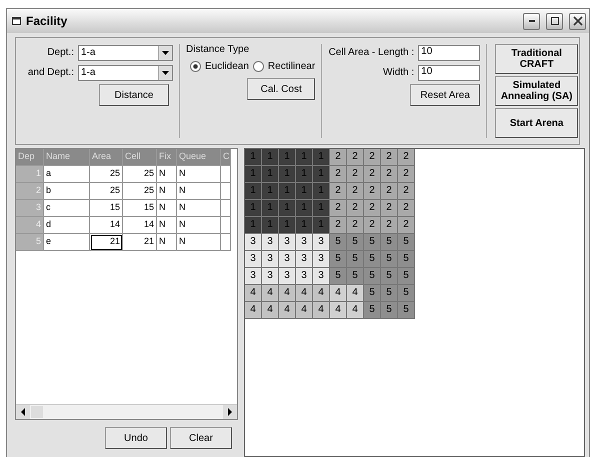 The image size is (592, 457). I want to click on horizontal-scrollbar, so click(126, 411).